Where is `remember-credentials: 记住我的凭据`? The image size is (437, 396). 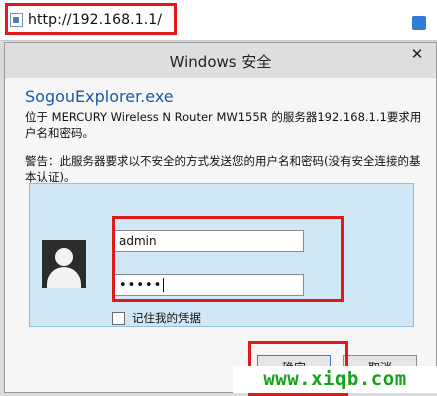
remember-credentials: 记住我的凭据 is located at coordinates (156, 318).